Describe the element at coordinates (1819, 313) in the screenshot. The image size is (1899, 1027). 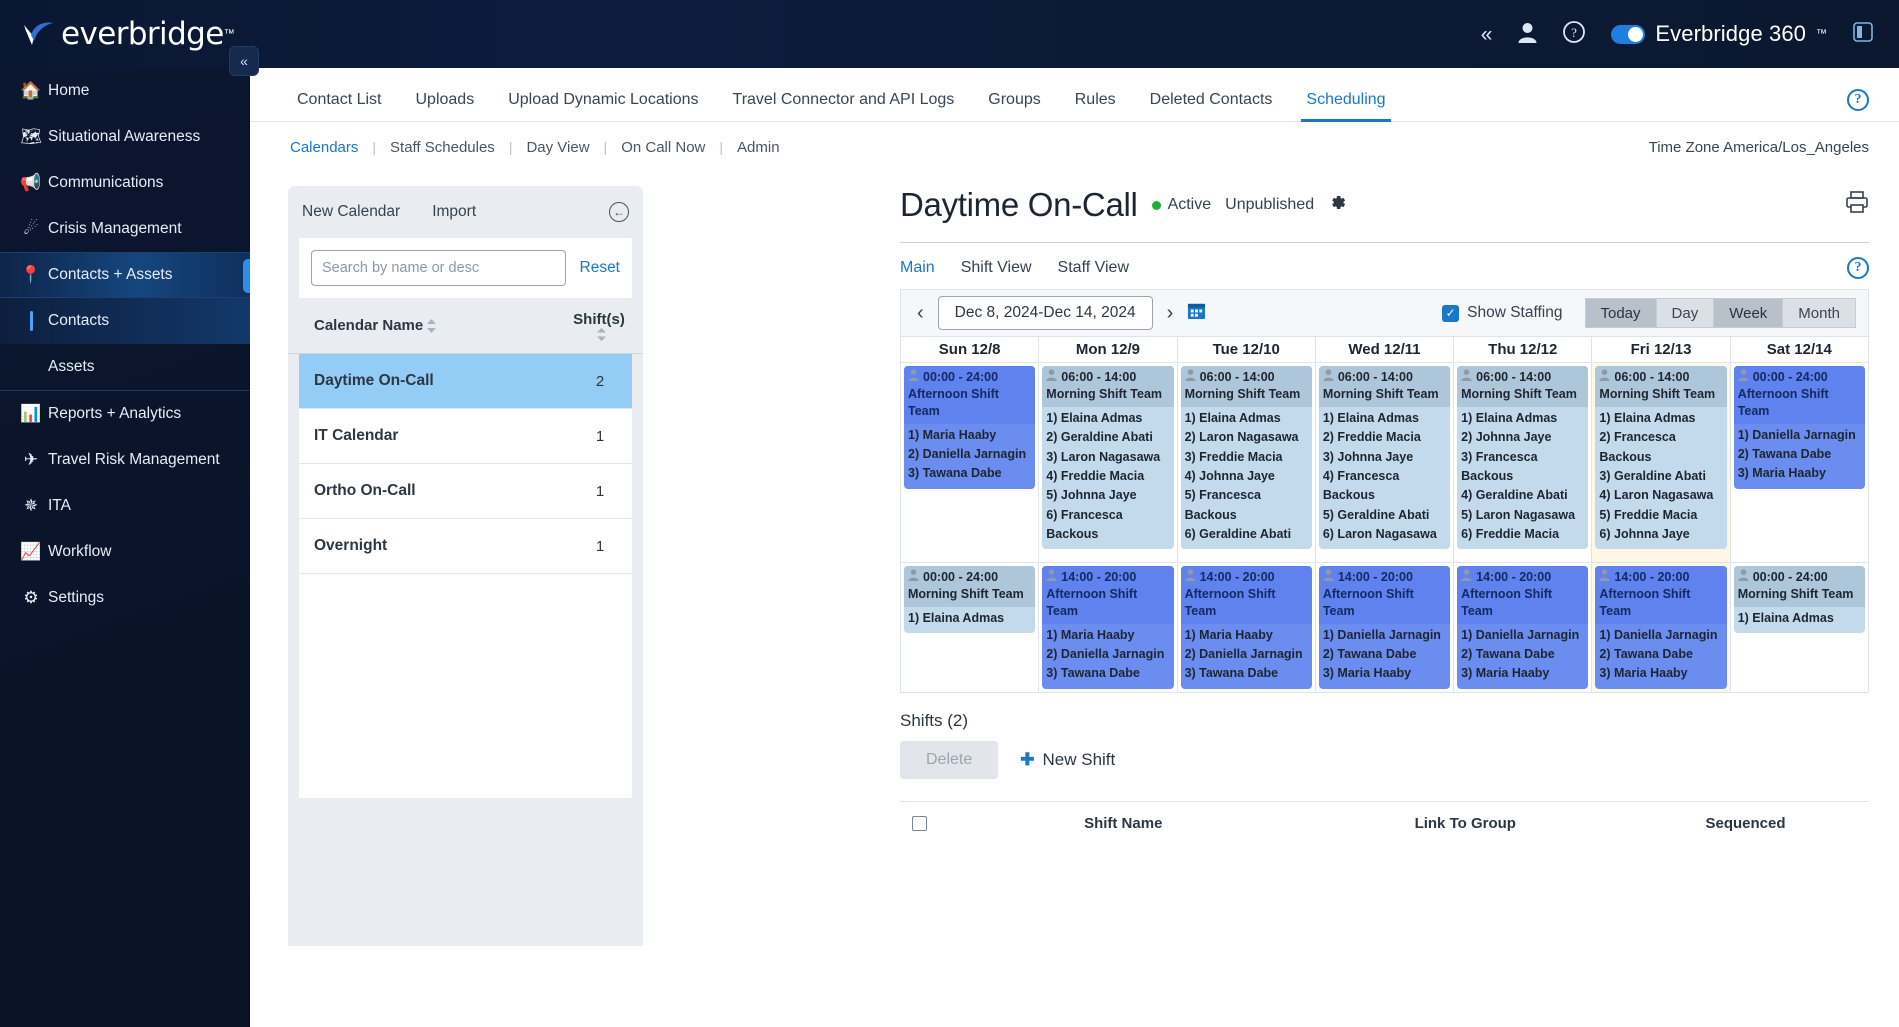
I see `range-button-month: Month` at that location.